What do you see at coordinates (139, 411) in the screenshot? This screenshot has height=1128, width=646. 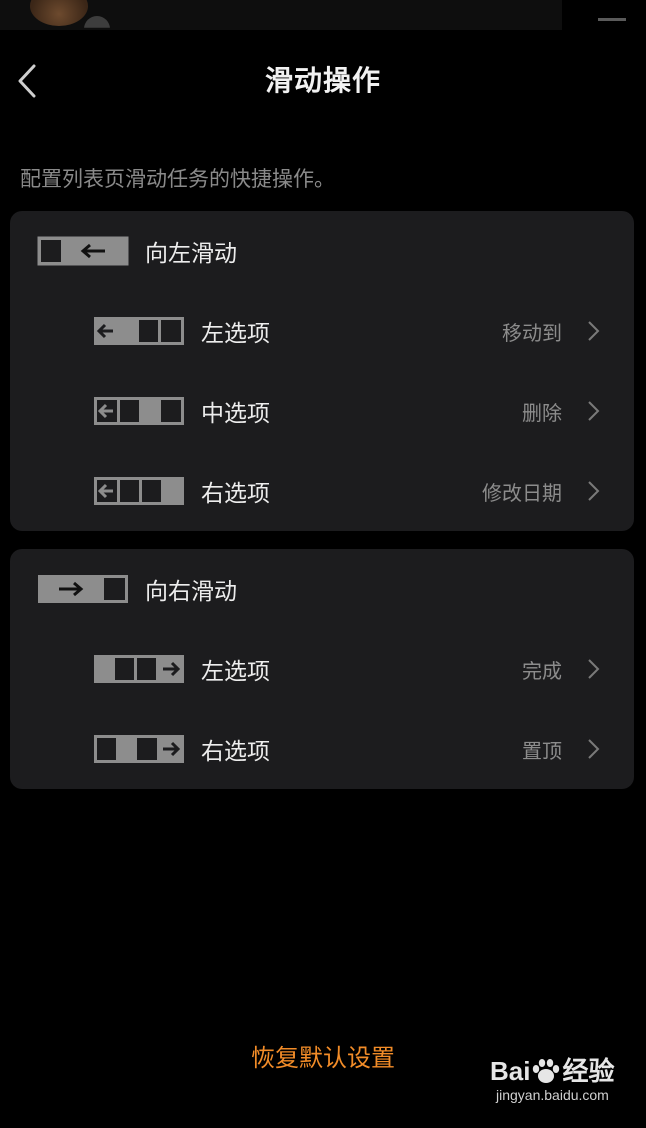 I see `option-middle-glyph-icon` at bounding box center [139, 411].